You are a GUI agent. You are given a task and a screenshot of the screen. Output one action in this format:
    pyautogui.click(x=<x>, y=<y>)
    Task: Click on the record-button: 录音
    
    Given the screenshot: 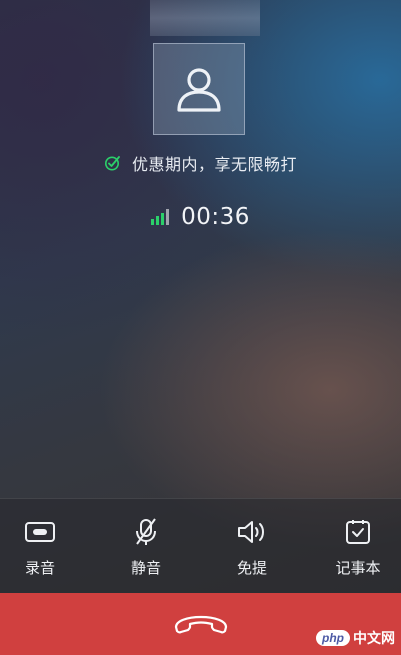 What is the action you would take?
    pyautogui.click(x=40, y=547)
    